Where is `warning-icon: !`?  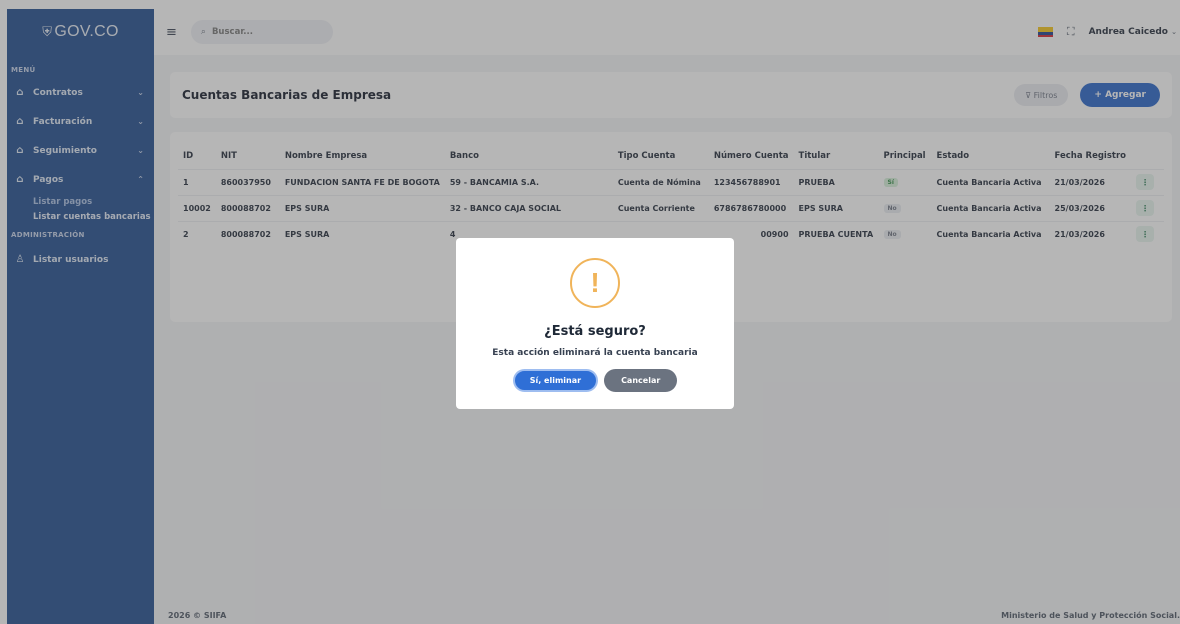 warning-icon: ! is located at coordinates (595, 283).